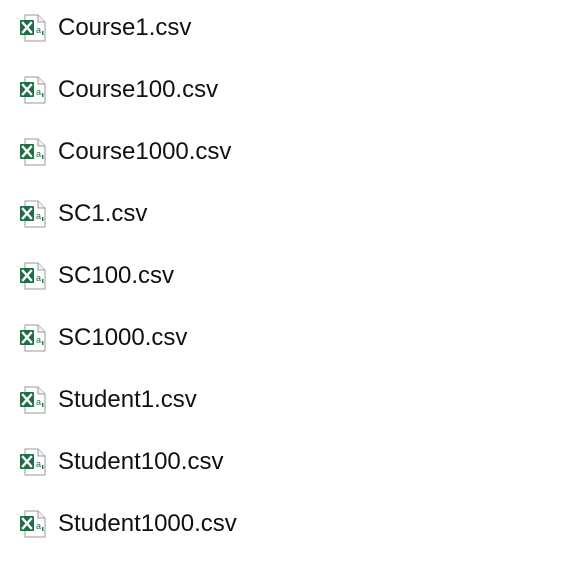  I want to click on file-item-sc1: a SC1.csv, so click(278, 214).